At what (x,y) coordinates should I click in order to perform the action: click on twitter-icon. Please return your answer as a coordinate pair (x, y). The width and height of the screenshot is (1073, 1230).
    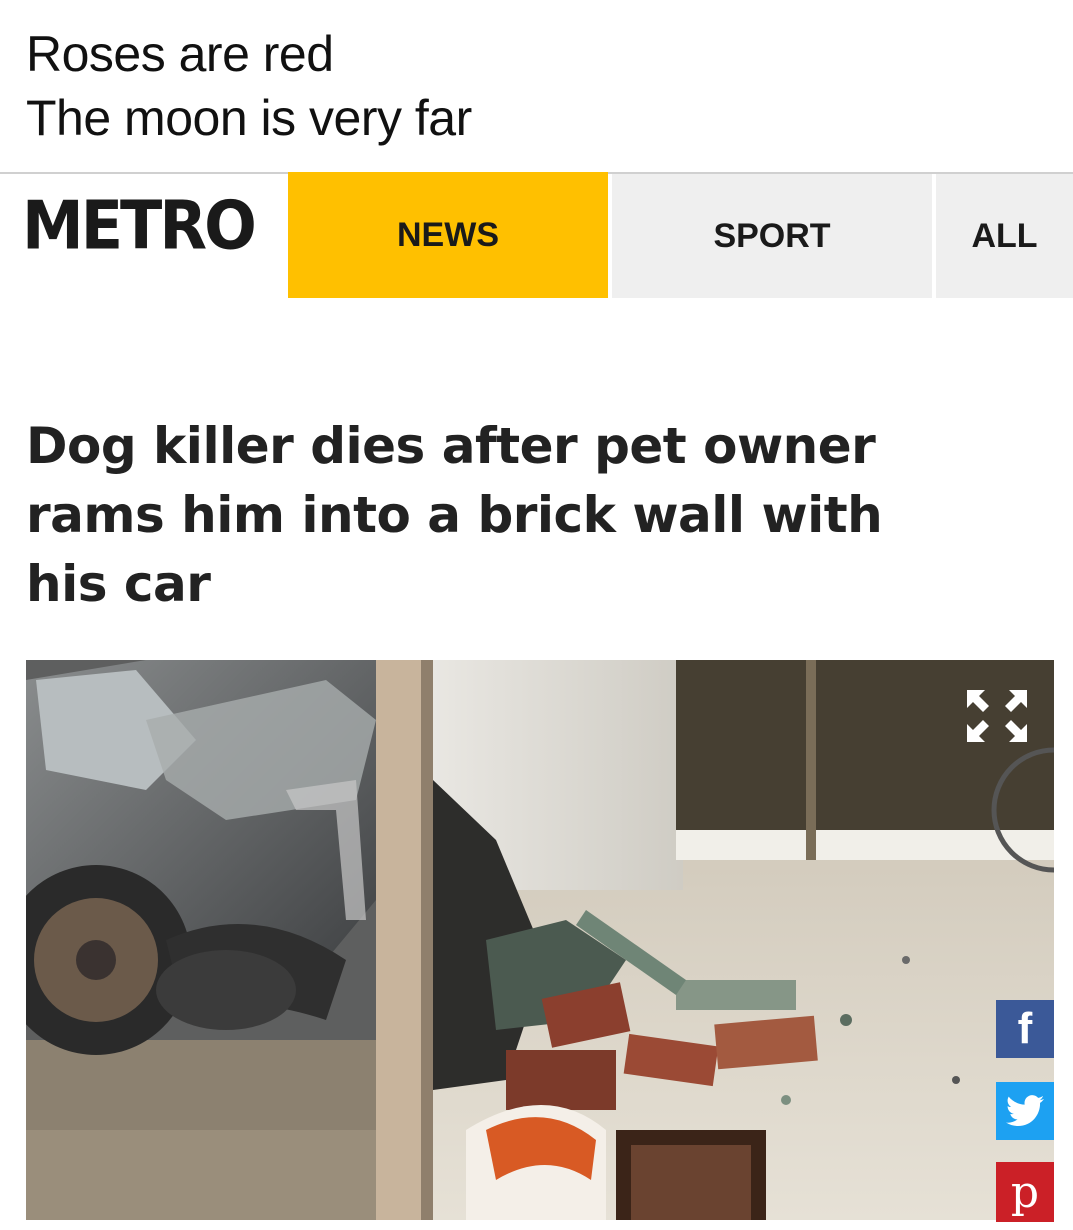
    Looking at the image, I should click on (1025, 1111).